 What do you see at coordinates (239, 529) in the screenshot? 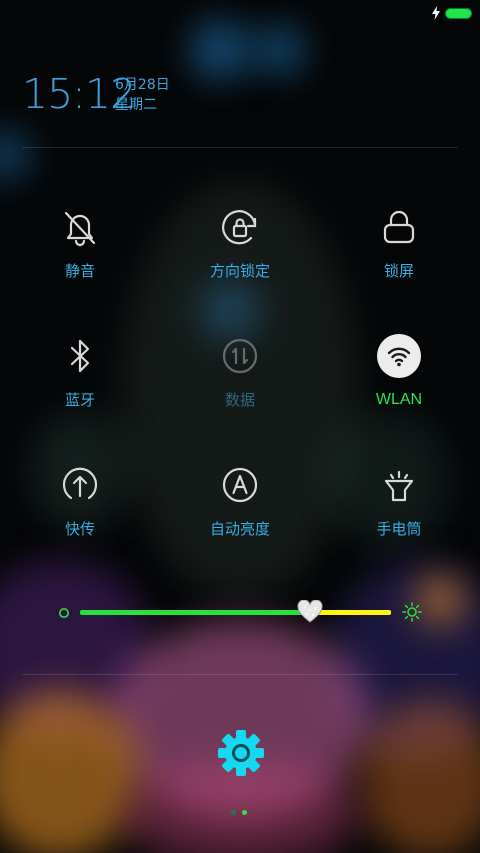
I see `toggle-auto-brightness-label: 自动亮度` at bounding box center [239, 529].